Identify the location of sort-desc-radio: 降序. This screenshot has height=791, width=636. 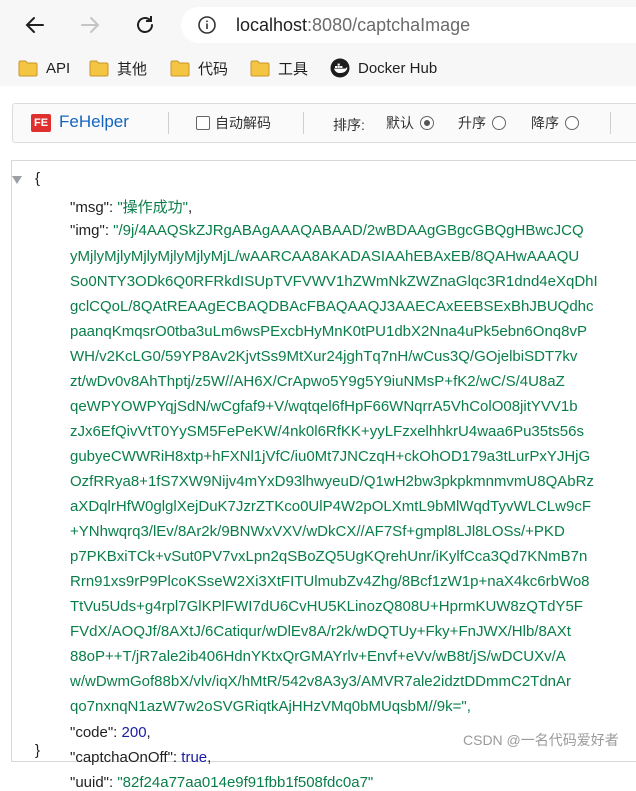
(555, 123).